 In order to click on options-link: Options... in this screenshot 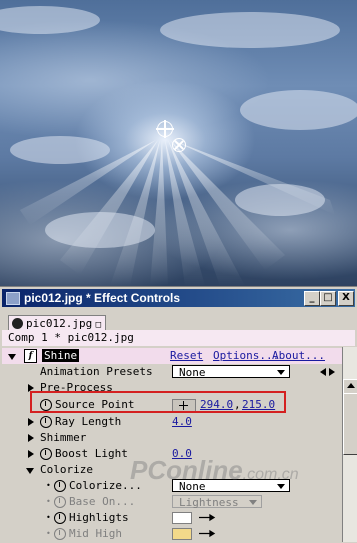, I will do `click(246, 356)`.